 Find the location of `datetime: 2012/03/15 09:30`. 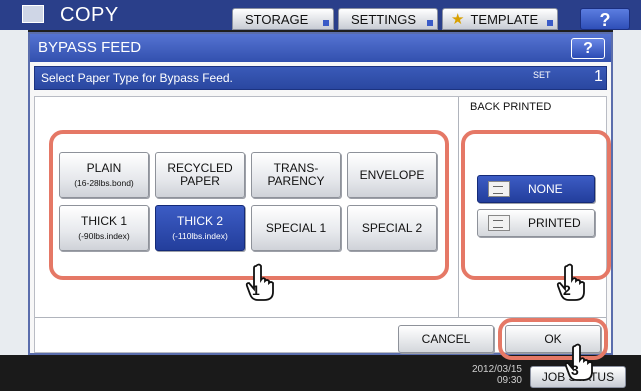

datetime: 2012/03/15 09:30 is located at coordinates (492, 375).